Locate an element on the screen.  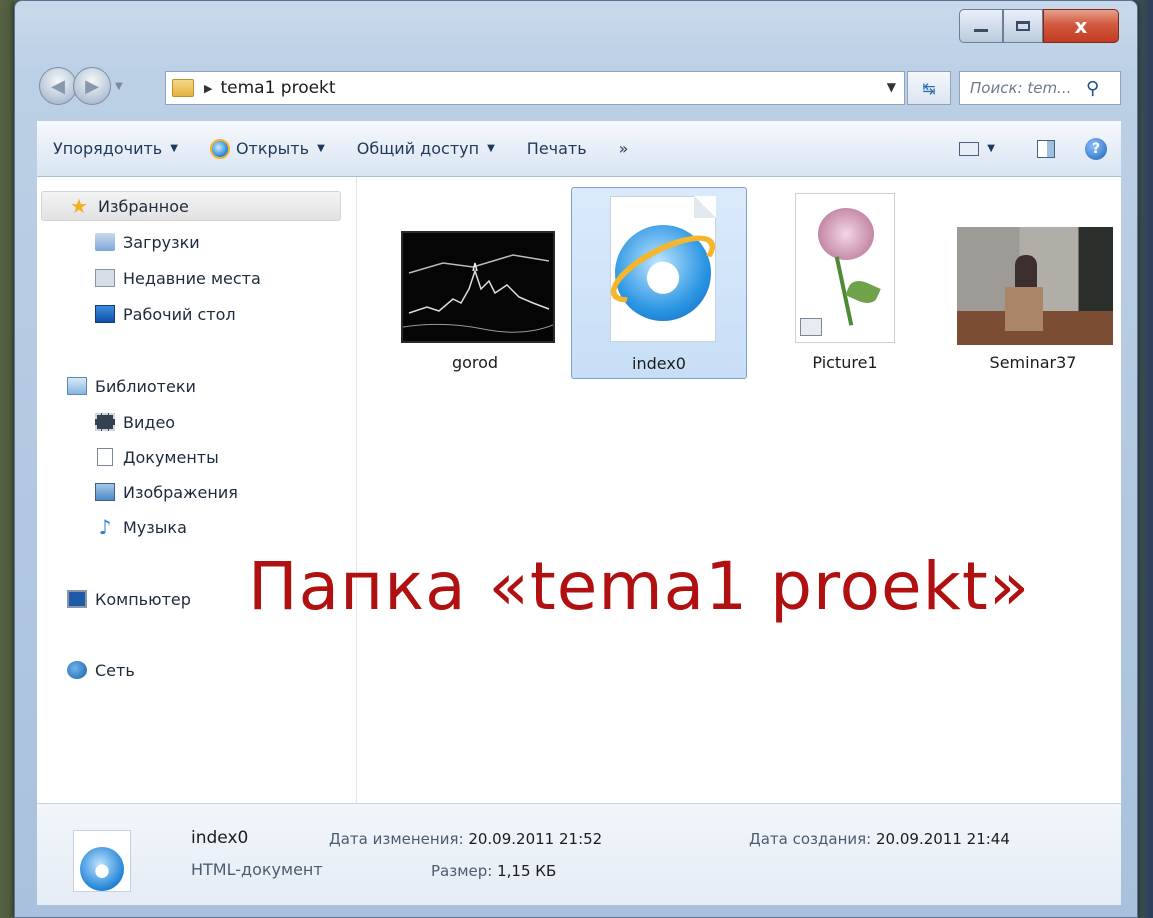
minimize-button is located at coordinates (981, 26).